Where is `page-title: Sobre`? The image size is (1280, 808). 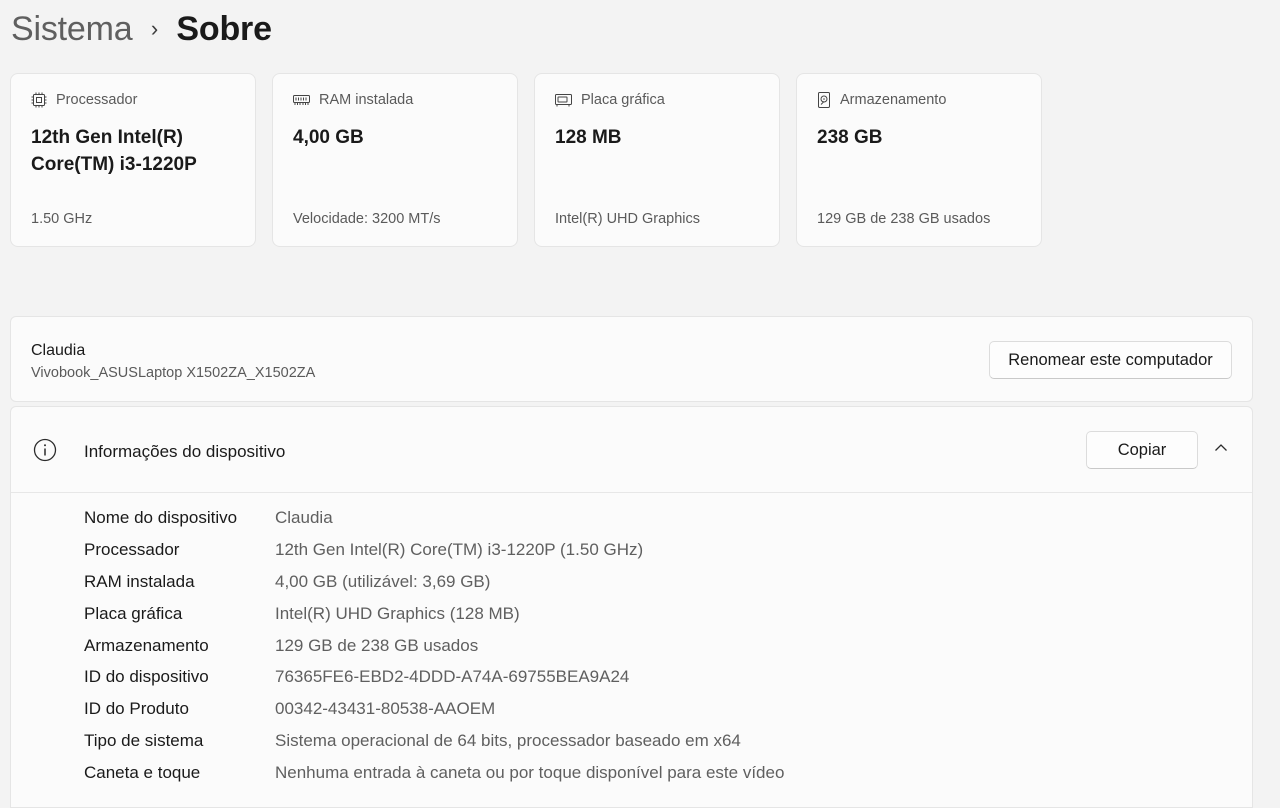 page-title: Sobre is located at coordinates (224, 28).